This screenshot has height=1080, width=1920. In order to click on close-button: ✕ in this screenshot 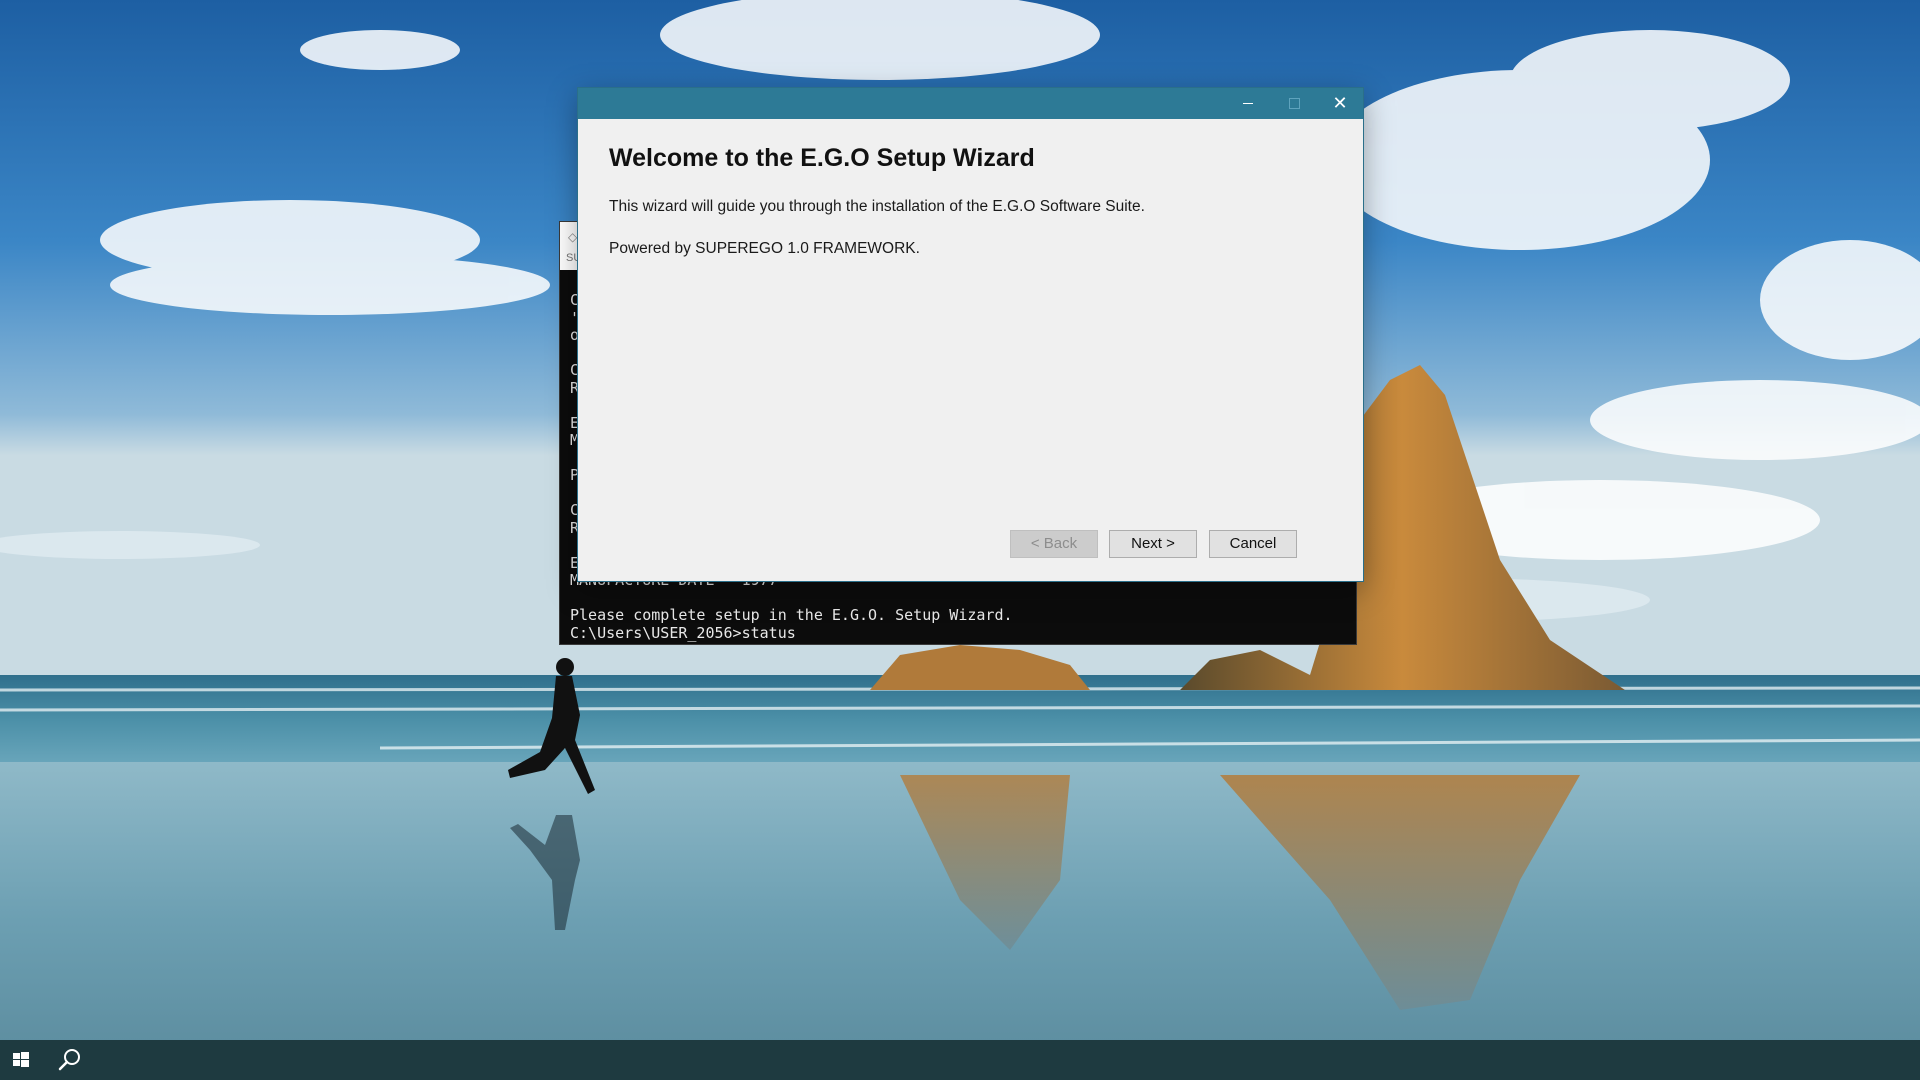, I will do `click(1340, 103)`.